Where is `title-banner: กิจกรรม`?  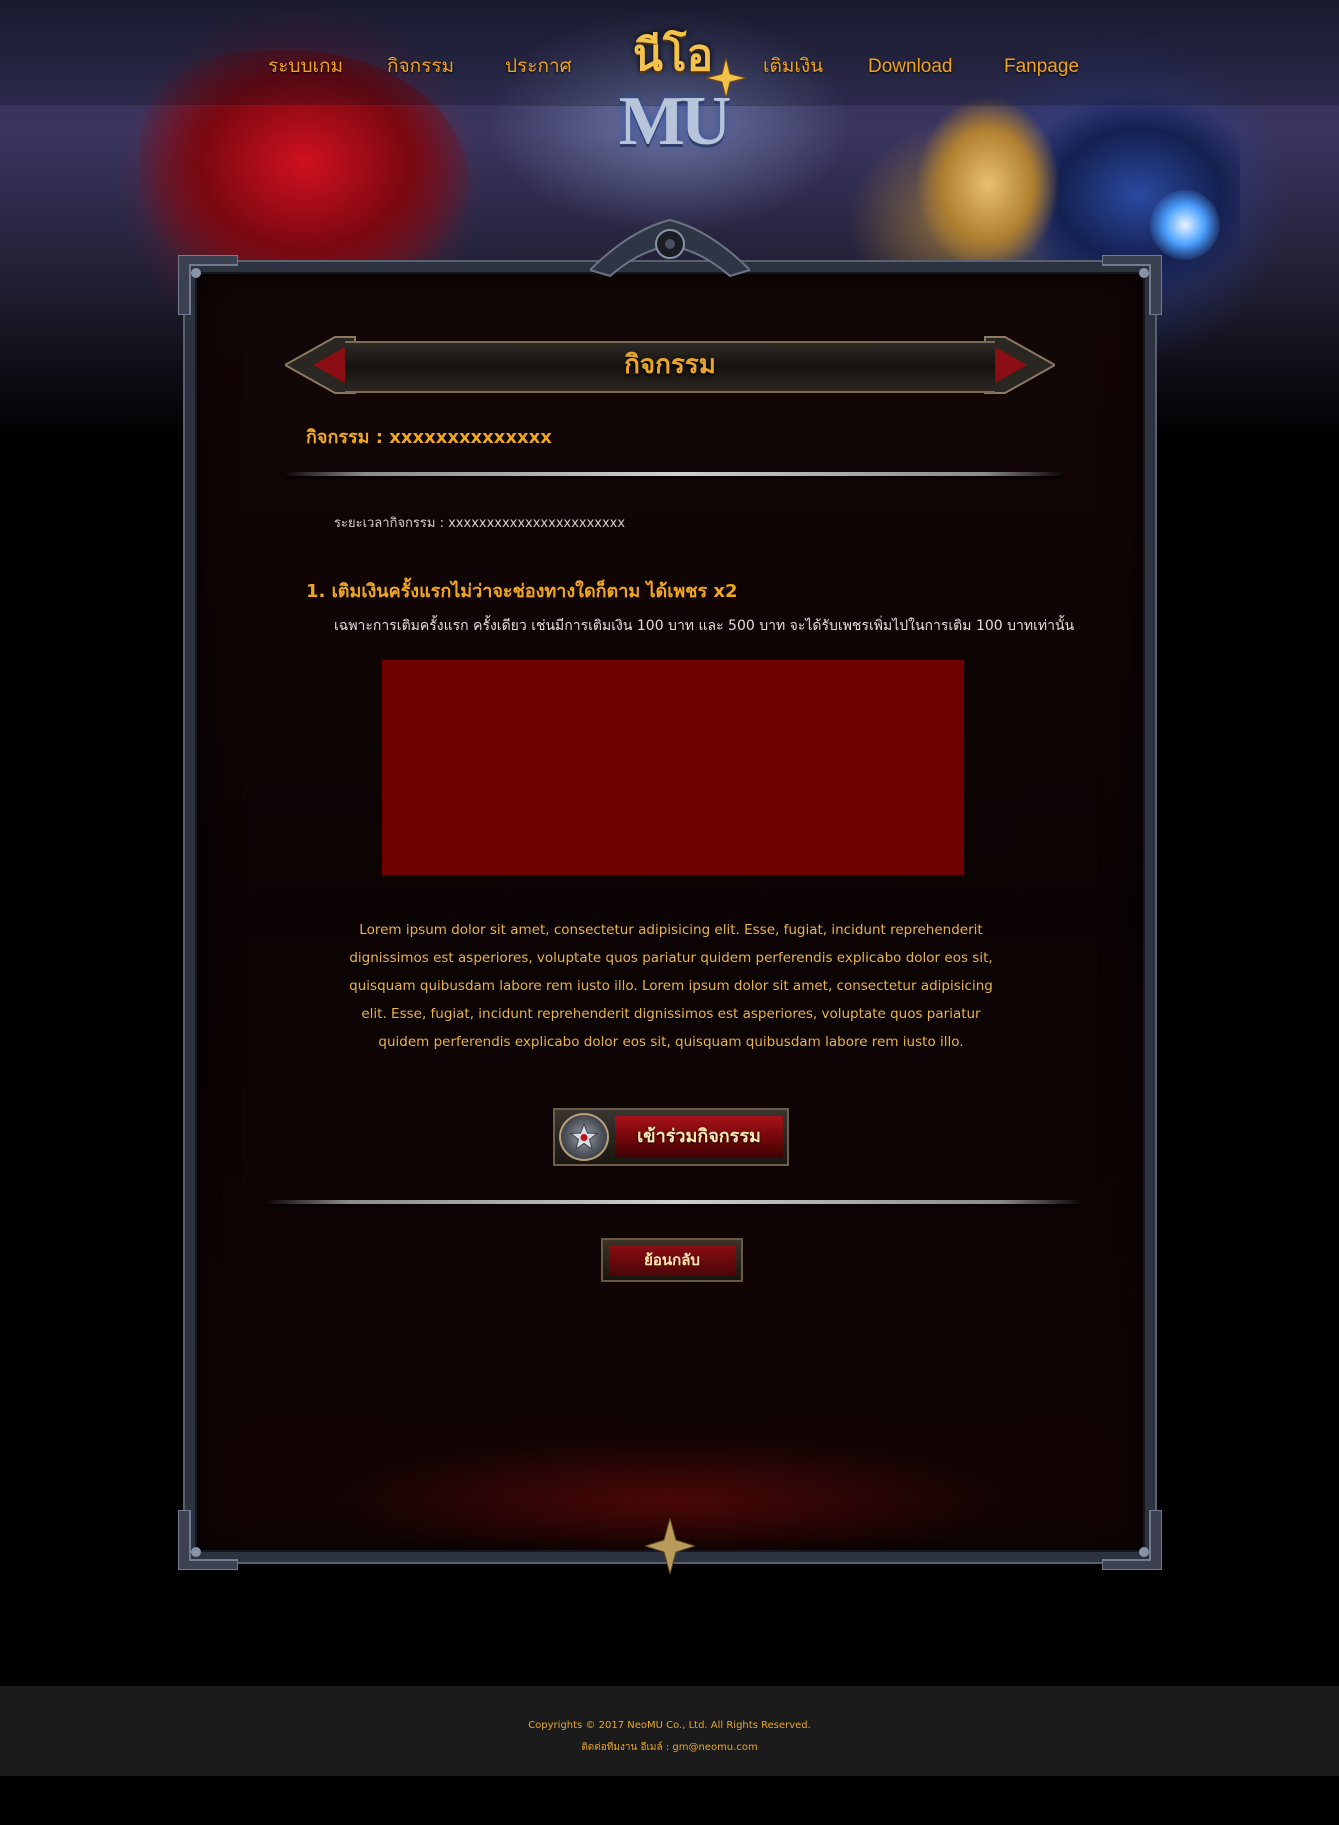 title-banner: กิจกรรม is located at coordinates (670, 365).